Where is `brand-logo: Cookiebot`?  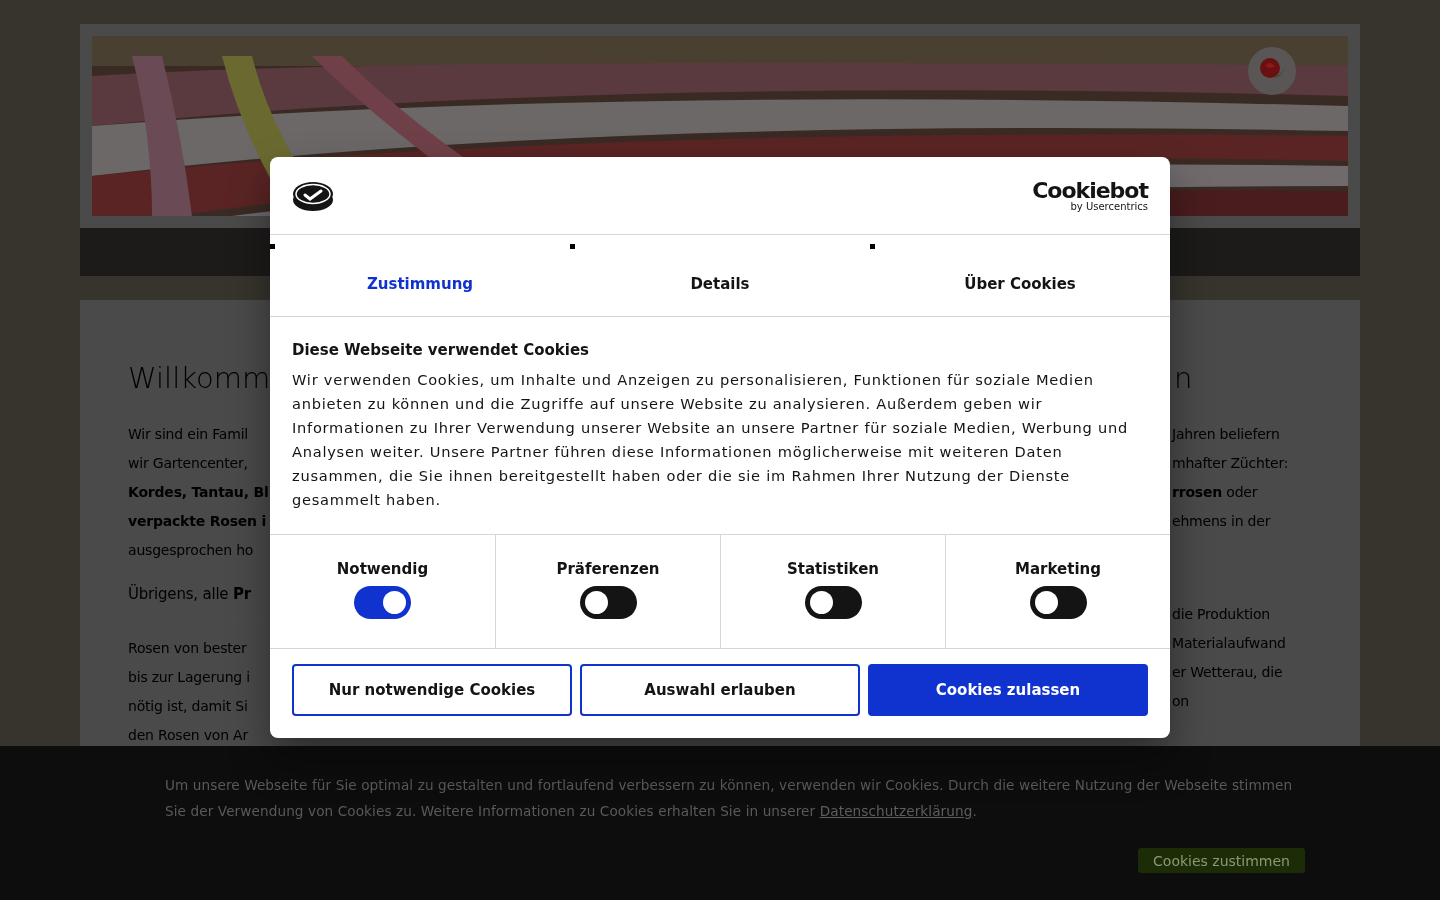 brand-logo: Cookiebot is located at coordinates (1090, 190).